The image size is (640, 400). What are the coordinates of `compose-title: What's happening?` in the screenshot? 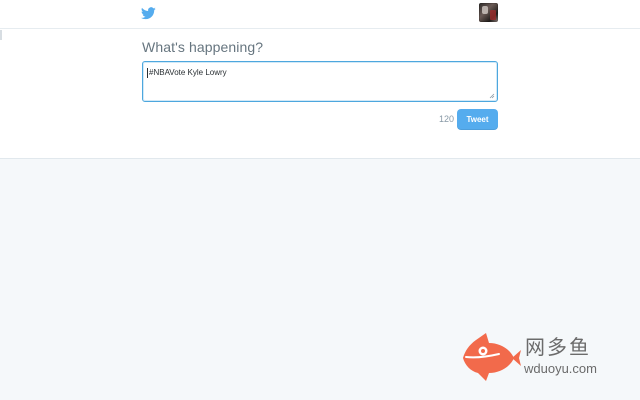 It's located at (203, 47).